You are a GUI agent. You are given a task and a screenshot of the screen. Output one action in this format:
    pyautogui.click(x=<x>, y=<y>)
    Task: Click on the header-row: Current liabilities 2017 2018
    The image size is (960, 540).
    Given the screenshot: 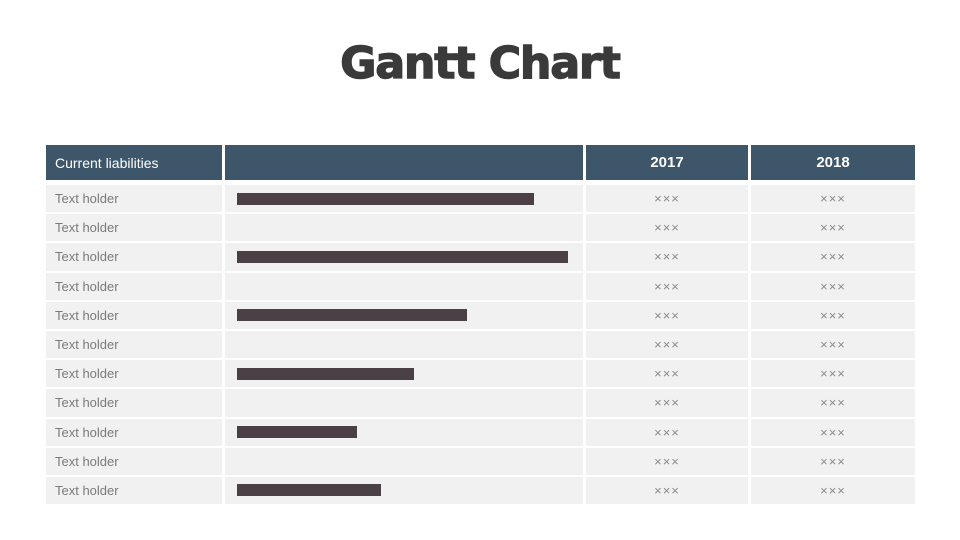 What is the action you would take?
    pyautogui.click(x=480, y=162)
    